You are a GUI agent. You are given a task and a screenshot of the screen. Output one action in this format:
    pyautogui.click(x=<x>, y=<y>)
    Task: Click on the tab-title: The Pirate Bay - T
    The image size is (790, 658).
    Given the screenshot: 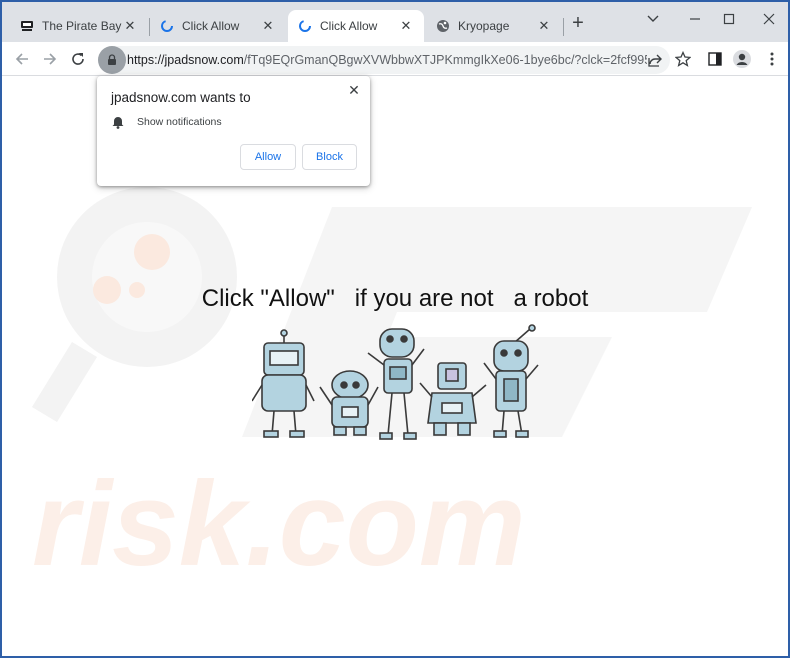 What is the action you would take?
    pyautogui.click(x=82, y=26)
    